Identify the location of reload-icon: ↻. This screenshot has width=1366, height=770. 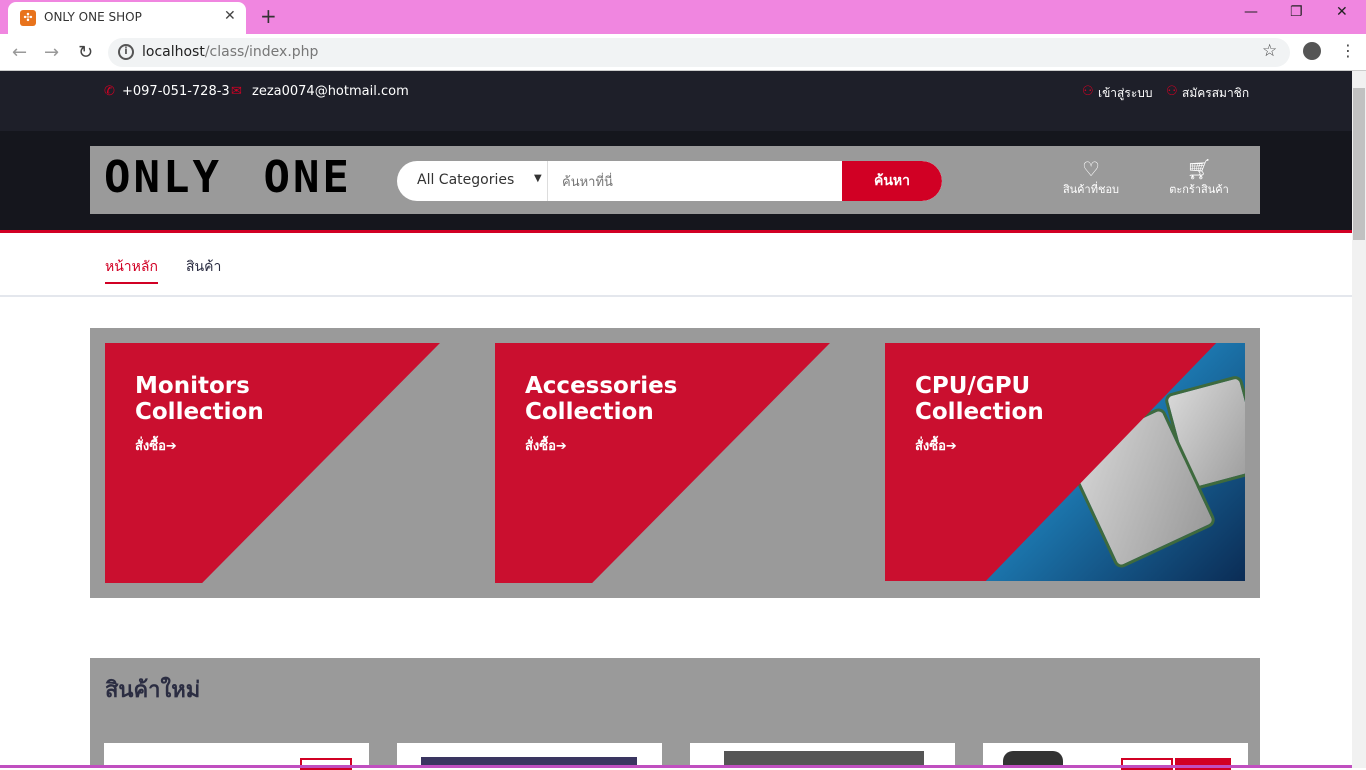
(85, 52).